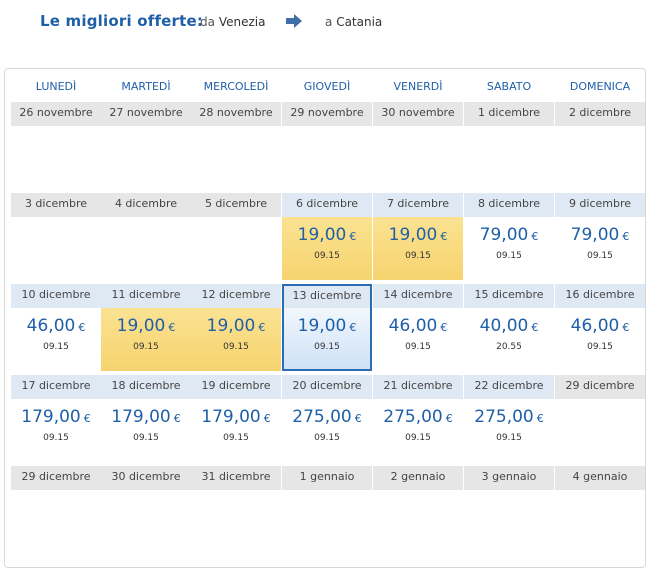 This screenshot has width=657, height=570. Describe the element at coordinates (146, 145) in the screenshot. I see `calendar-day: 27 novembre` at that location.